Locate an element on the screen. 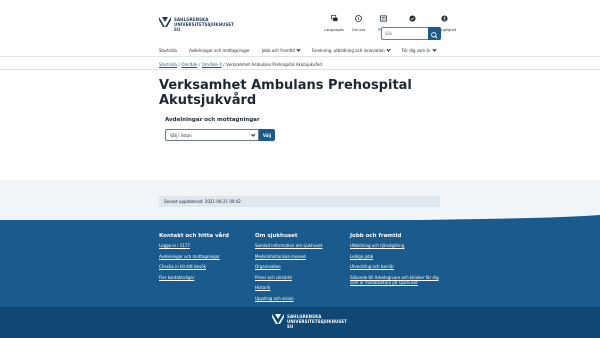  footer-column-title: Kontakt och hitta vård is located at coordinates (194, 236).